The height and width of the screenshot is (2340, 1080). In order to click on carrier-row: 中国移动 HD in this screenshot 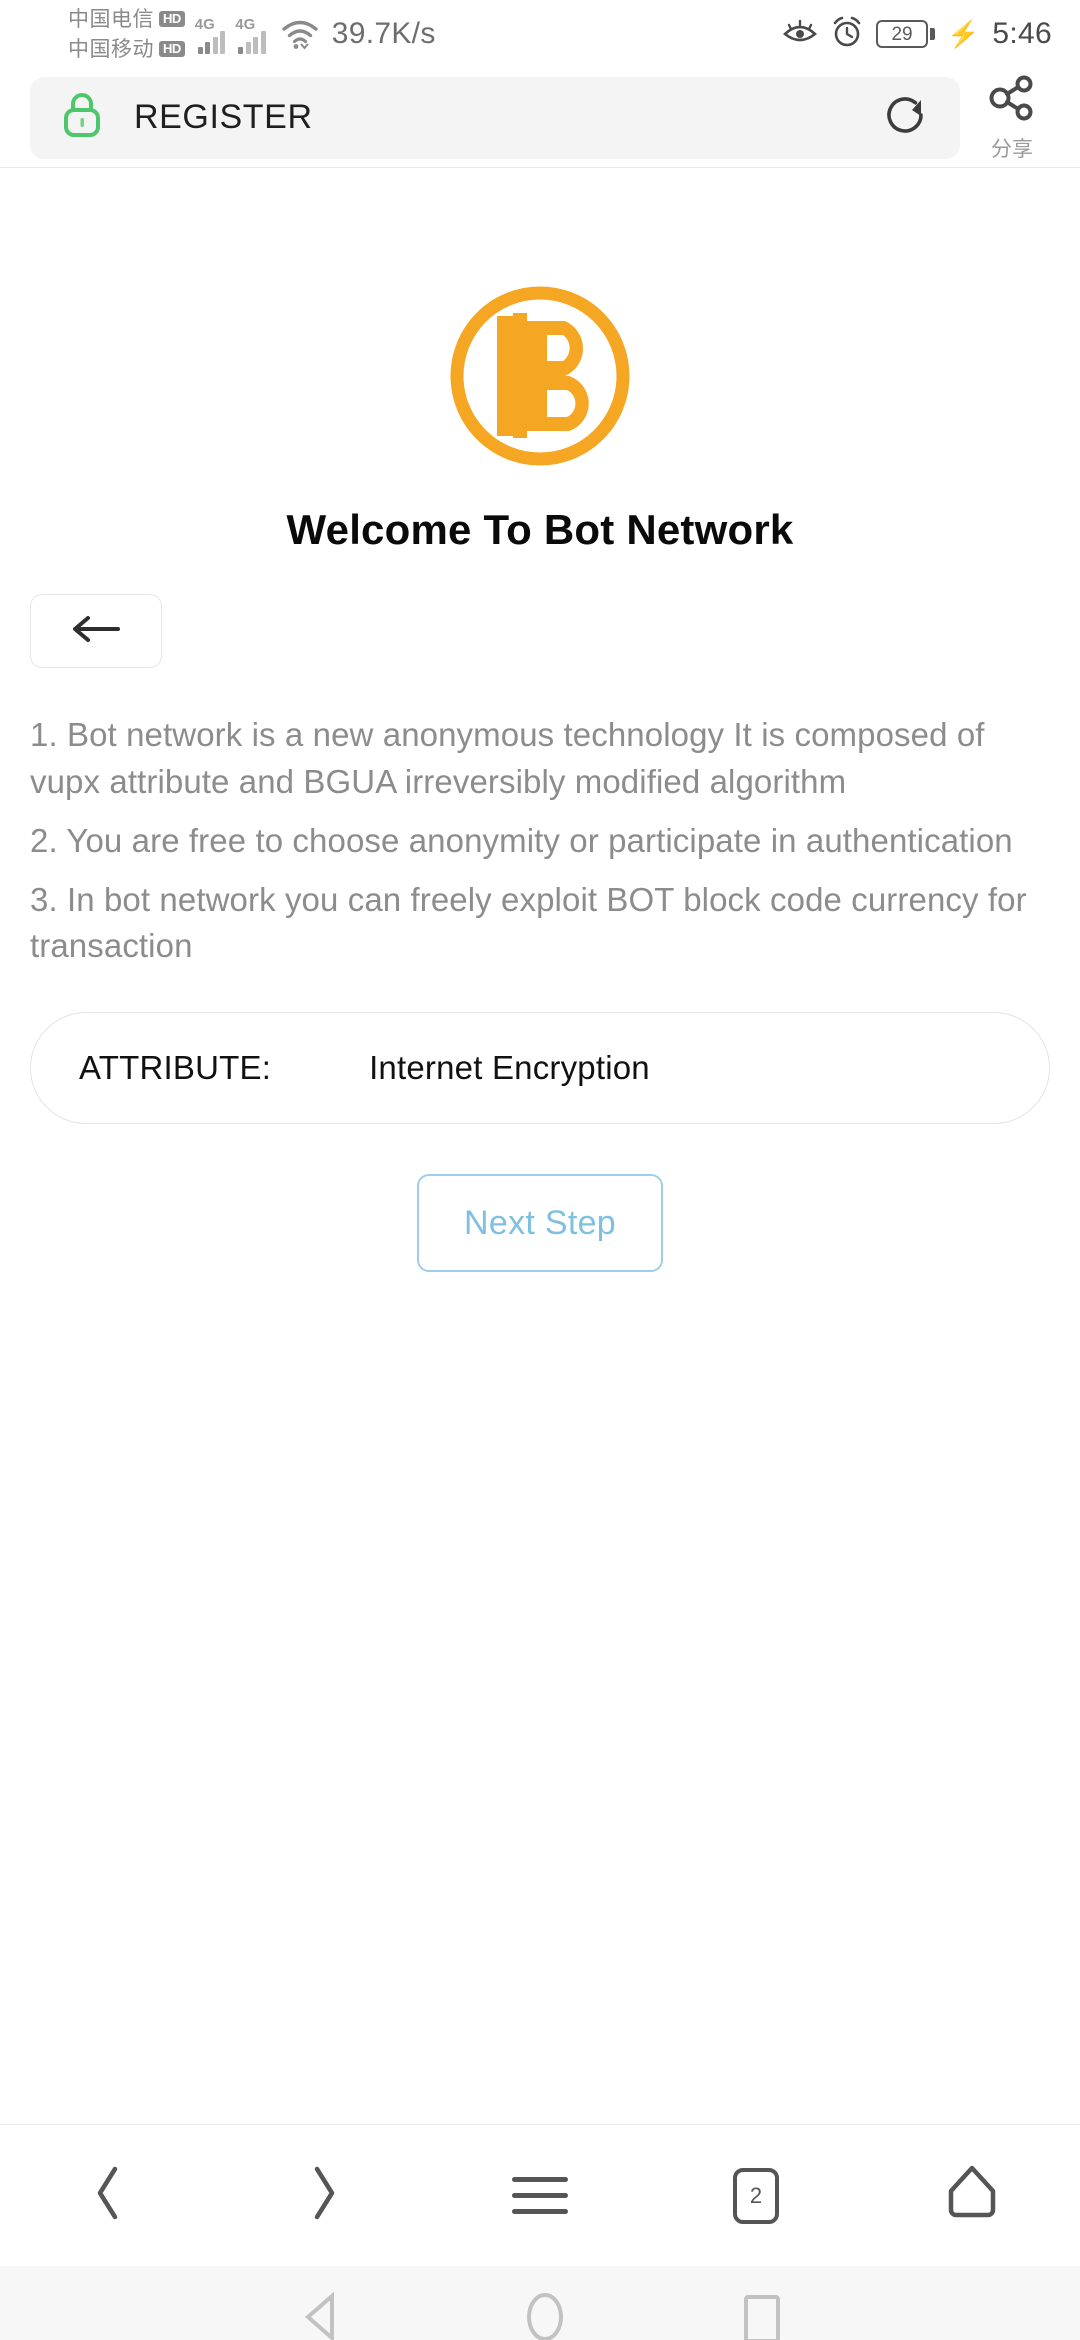, I will do `click(126, 49)`.